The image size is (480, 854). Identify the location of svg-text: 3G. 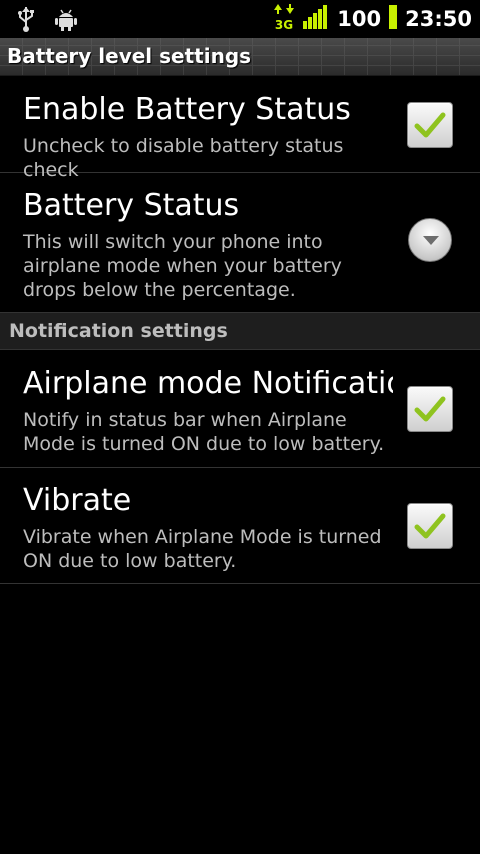
(284, 24).